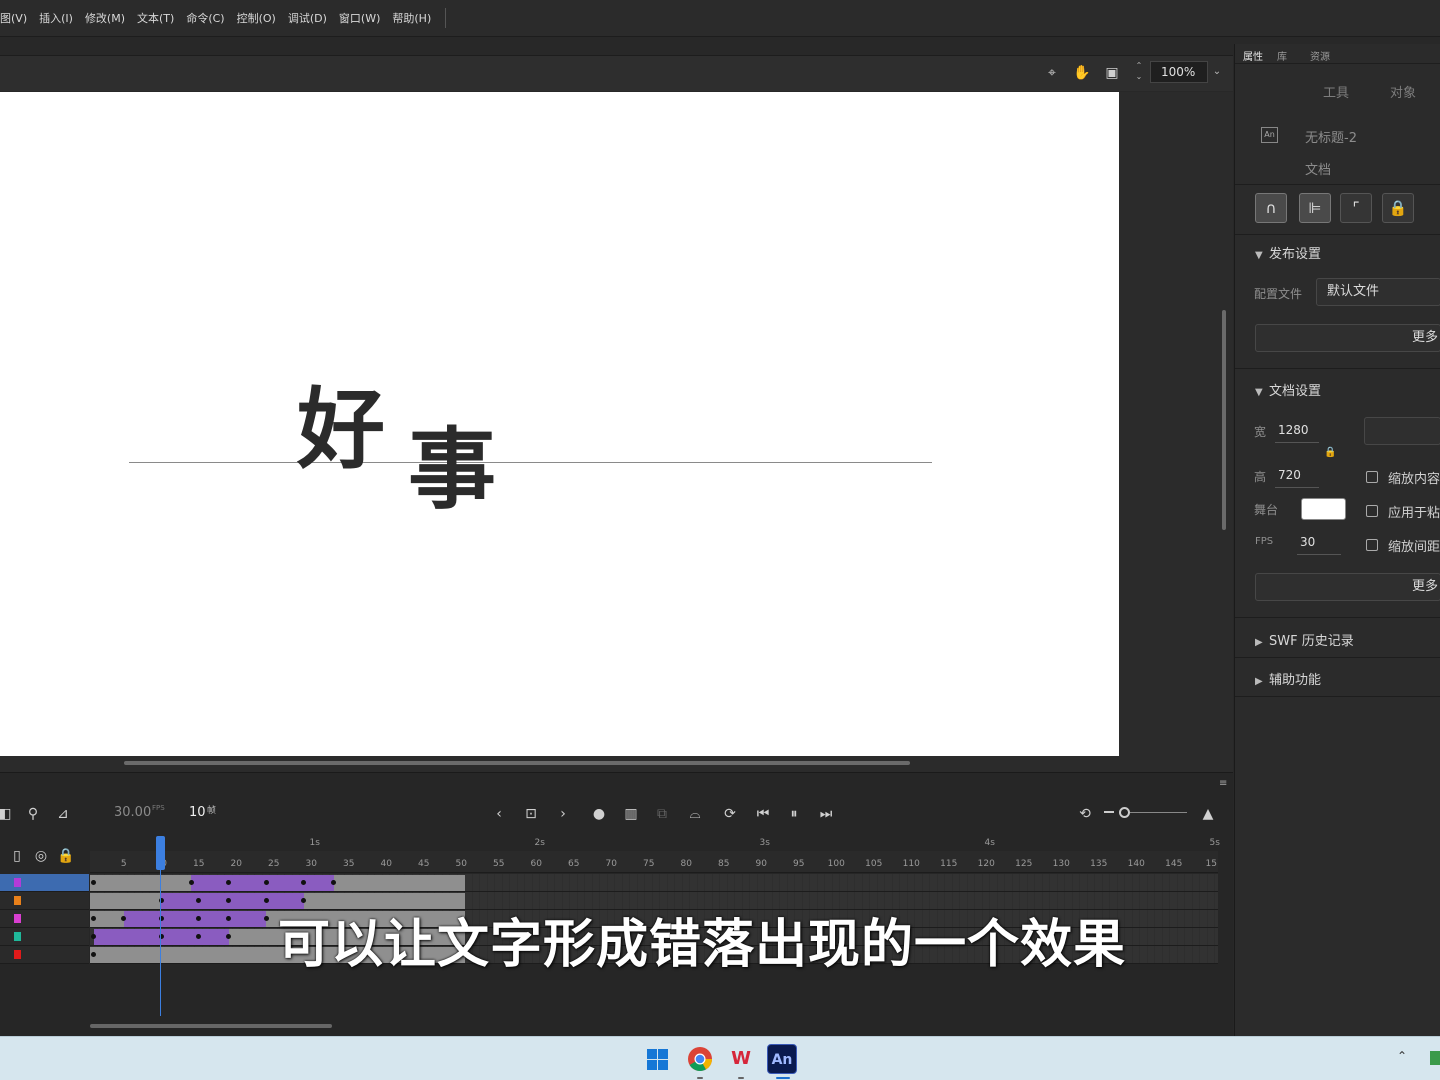  Describe the element at coordinates (1288, 678) in the screenshot. I see `accessibility-header: ▶ 辅助功能` at that location.